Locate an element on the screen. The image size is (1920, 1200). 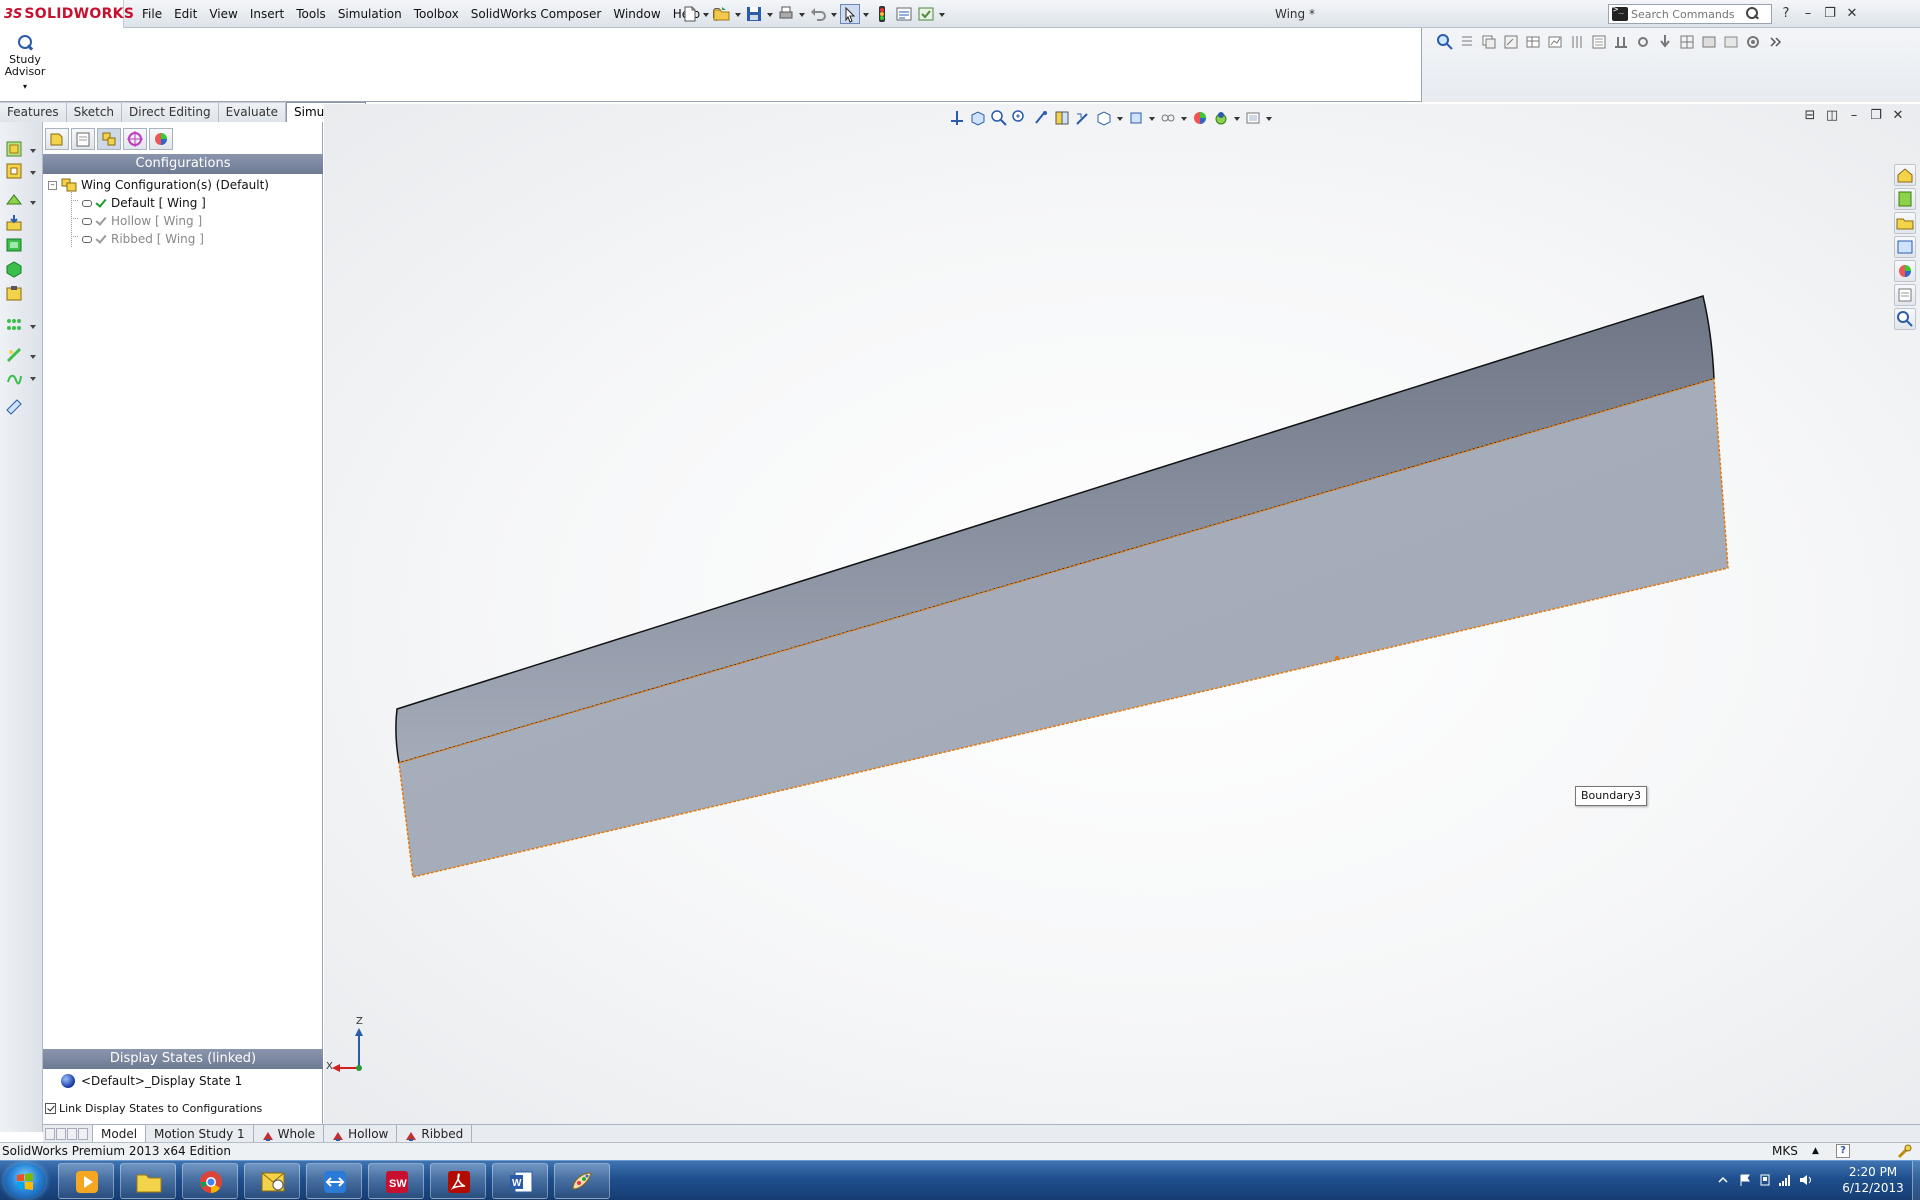
menu-toolbox: Toolbox is located at coordinates (436, 14).